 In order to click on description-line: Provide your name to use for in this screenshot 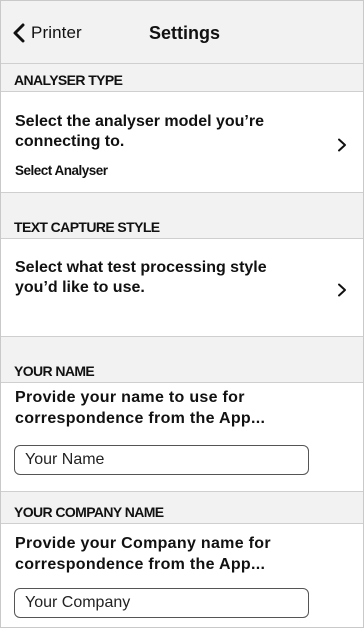, I will do `click(130, 397)`.